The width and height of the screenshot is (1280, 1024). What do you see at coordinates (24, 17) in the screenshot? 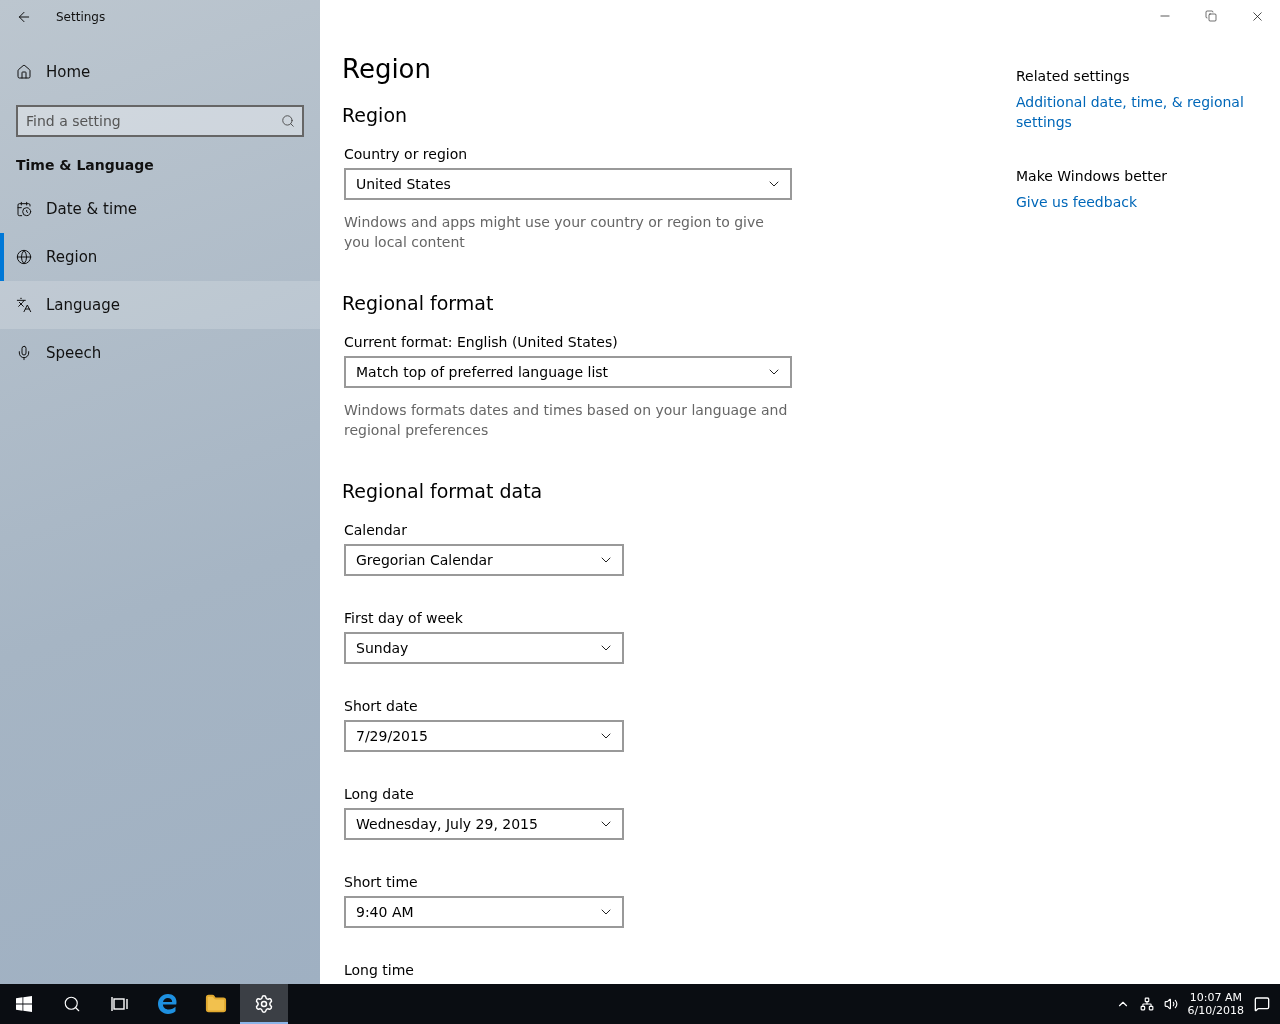
I see `back-button` at bounding box center [24, 17].